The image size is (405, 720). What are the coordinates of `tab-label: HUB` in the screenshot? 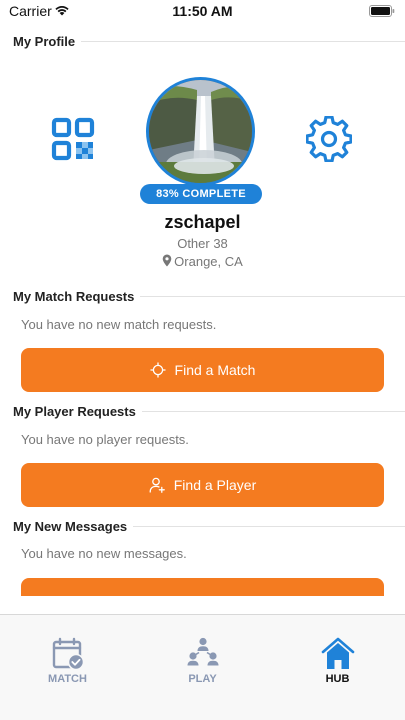 It's located at (337, 679).